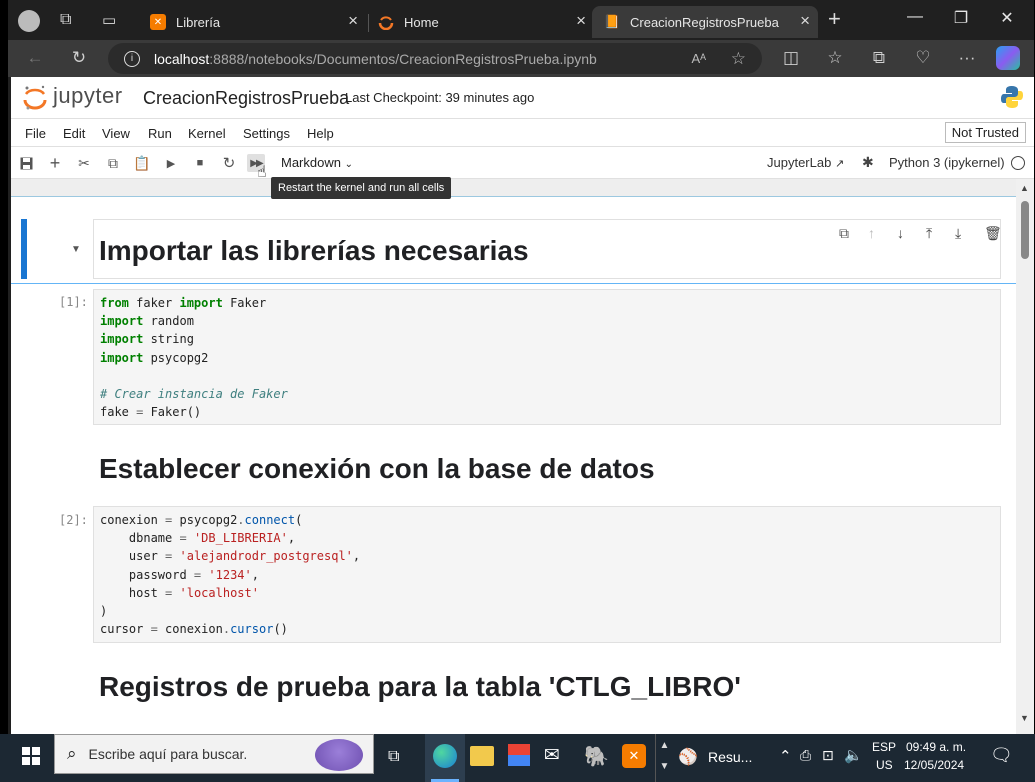 Image resolution: width=1035 pixels, height=782 pixels. I want to click on search-highlight-image, so click(339, 755).